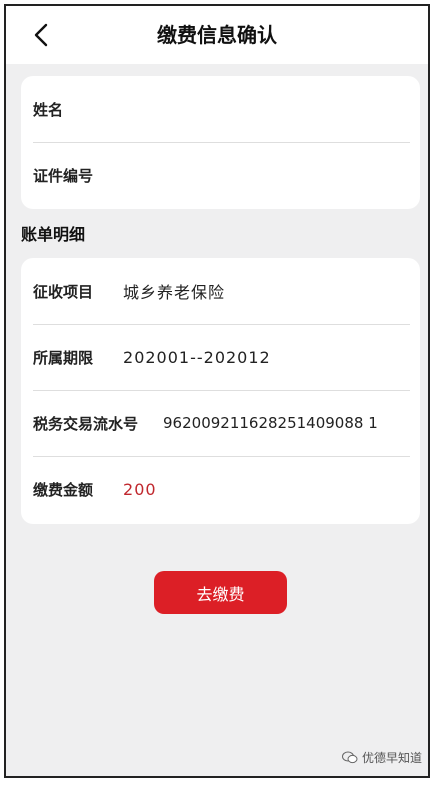 This screenshot has width=436, height=785. I want to click on id-number-row: 证件编号, so click(220, 175).